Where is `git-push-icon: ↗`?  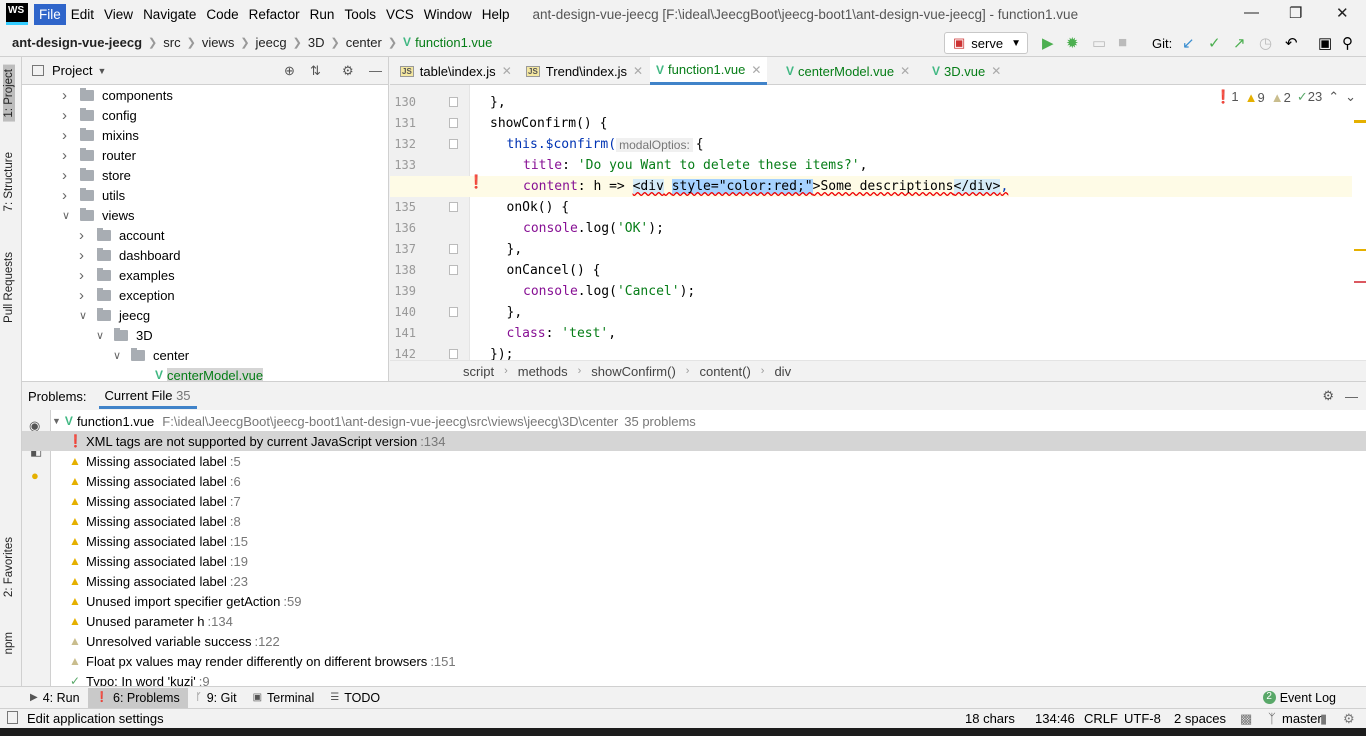
git-push-icon: ↗ is located at coordinates (1239, 43).